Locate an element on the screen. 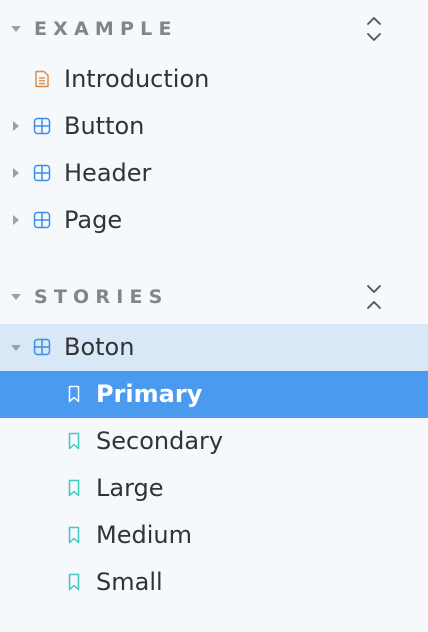  story-item-large: Large is located at coordinates (214, 488).